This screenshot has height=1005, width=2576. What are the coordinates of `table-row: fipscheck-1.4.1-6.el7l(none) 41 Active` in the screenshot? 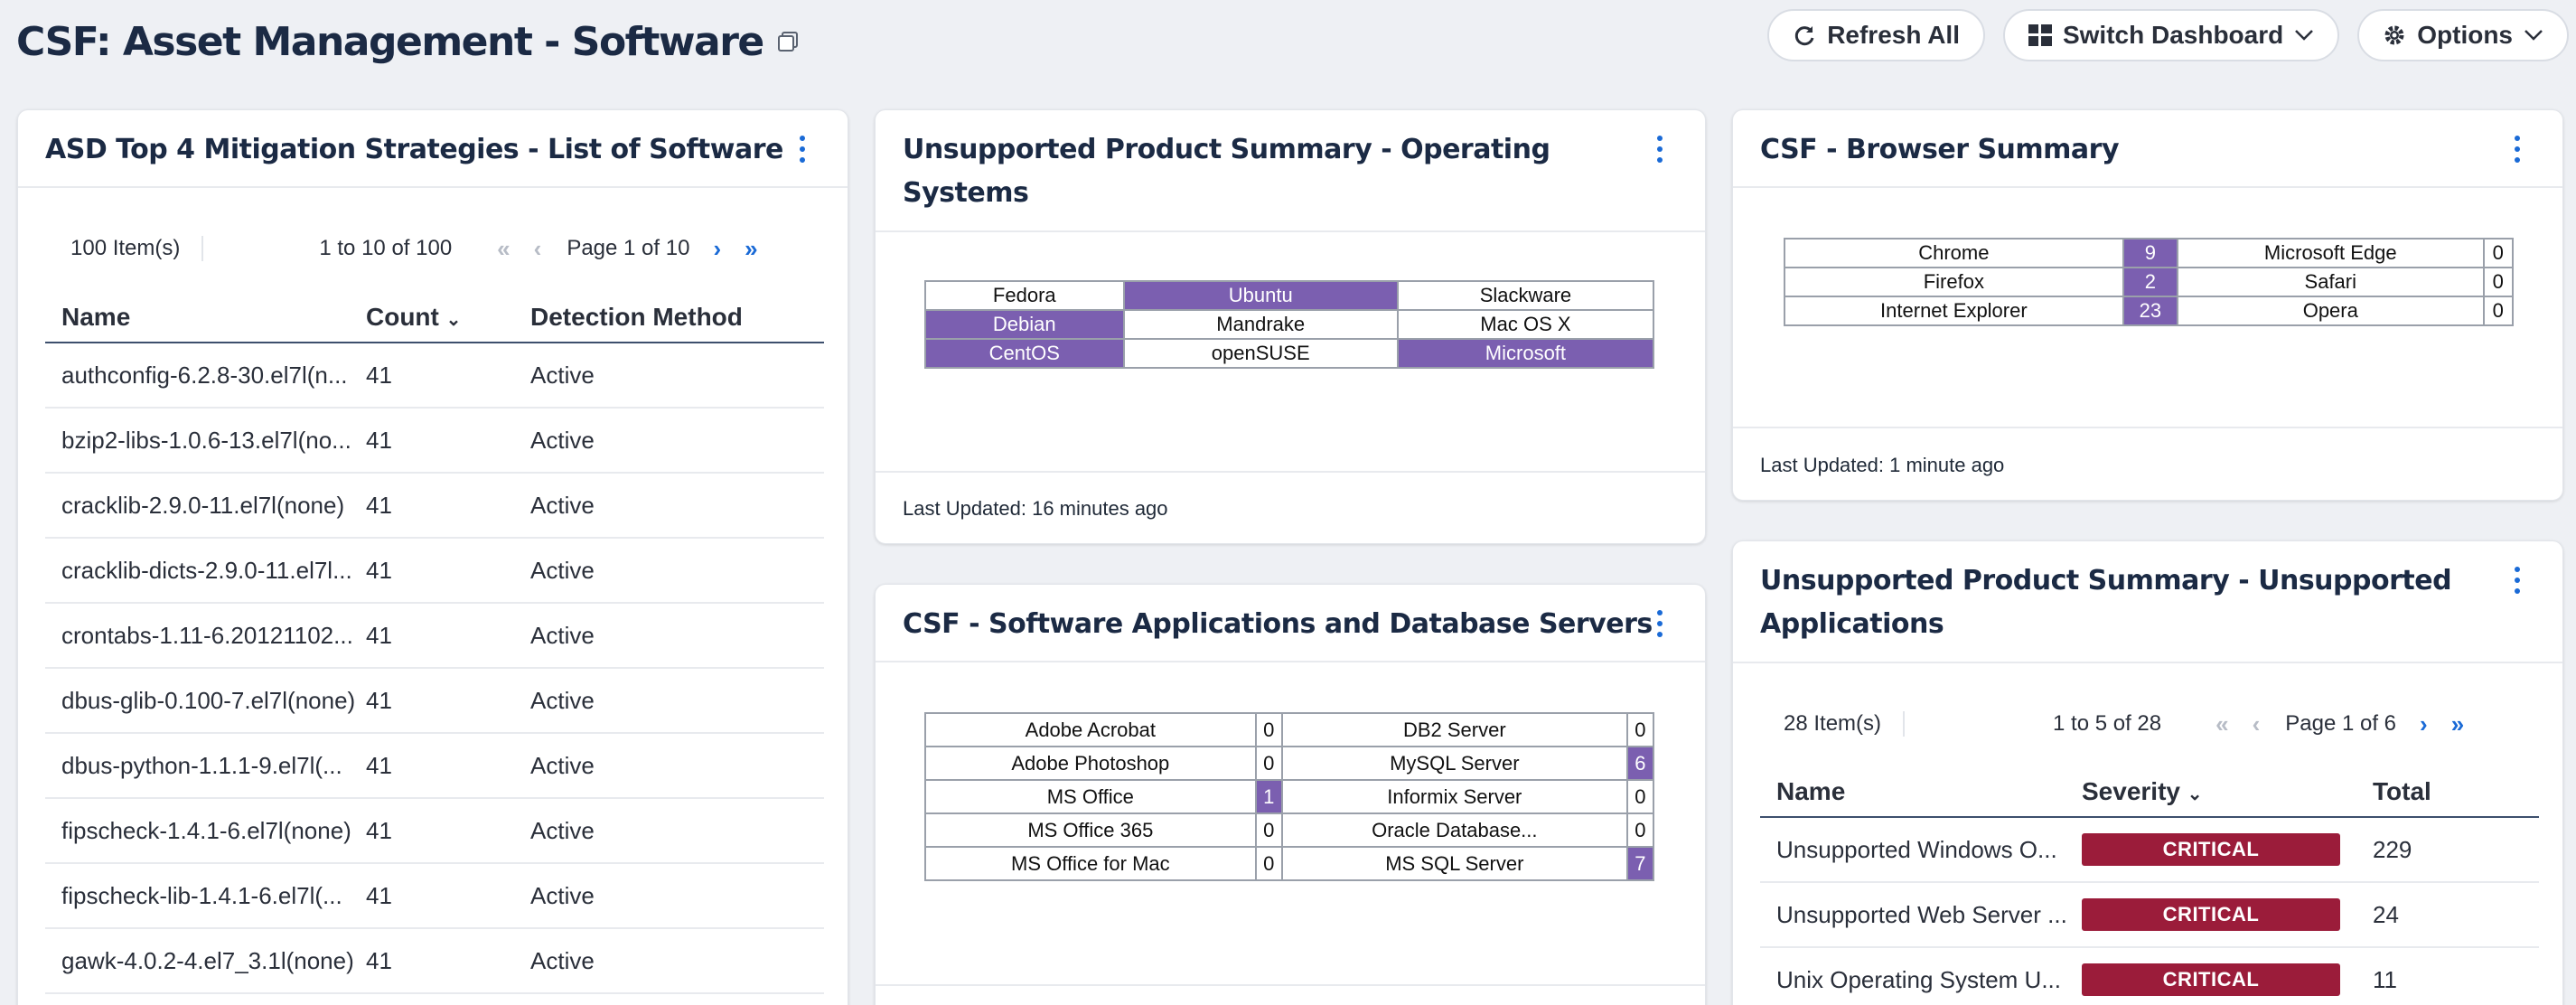 It's located at (434, 832).